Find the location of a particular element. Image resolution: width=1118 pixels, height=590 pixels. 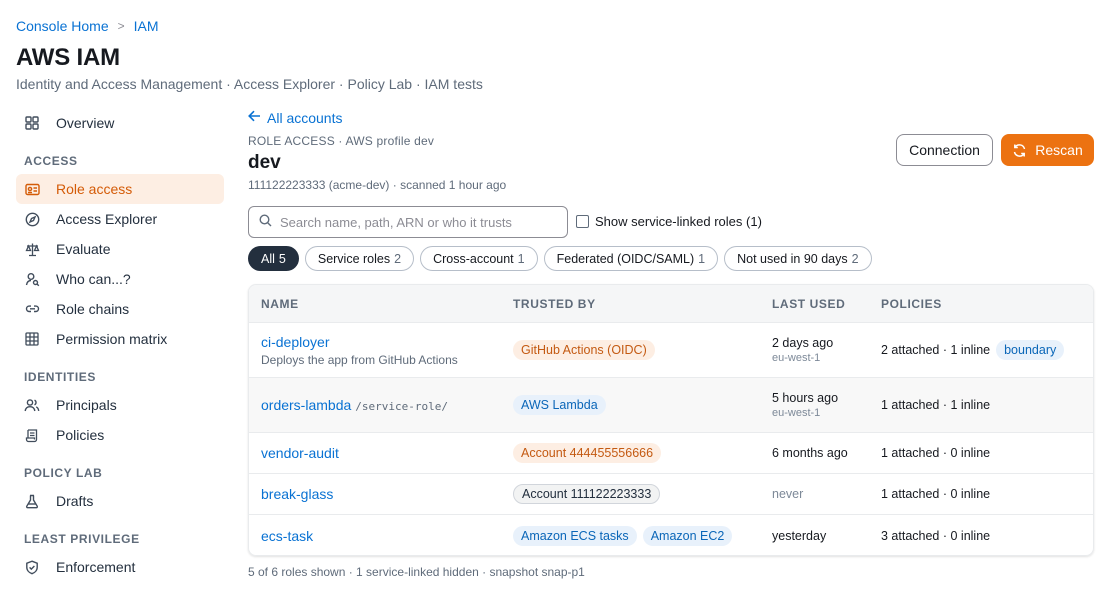

show-service-linked-toggle: Show service-linked roles (1) is located at coordinates (669, 221).